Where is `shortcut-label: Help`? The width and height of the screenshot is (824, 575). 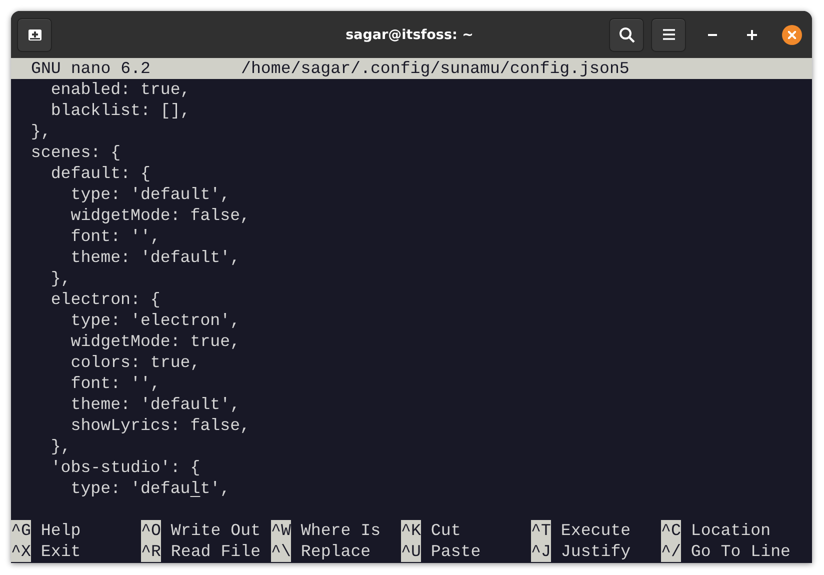 shortcut-label: Help is located at coordinates (60, 530).